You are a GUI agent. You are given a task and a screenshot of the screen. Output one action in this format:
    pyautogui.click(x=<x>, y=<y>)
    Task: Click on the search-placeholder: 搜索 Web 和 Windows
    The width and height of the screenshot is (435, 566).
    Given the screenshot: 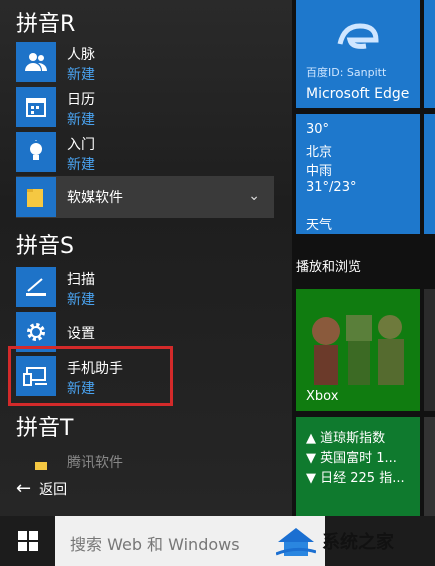 What is the action you would take?
    pyautogui.click(x=155, y=544)
    